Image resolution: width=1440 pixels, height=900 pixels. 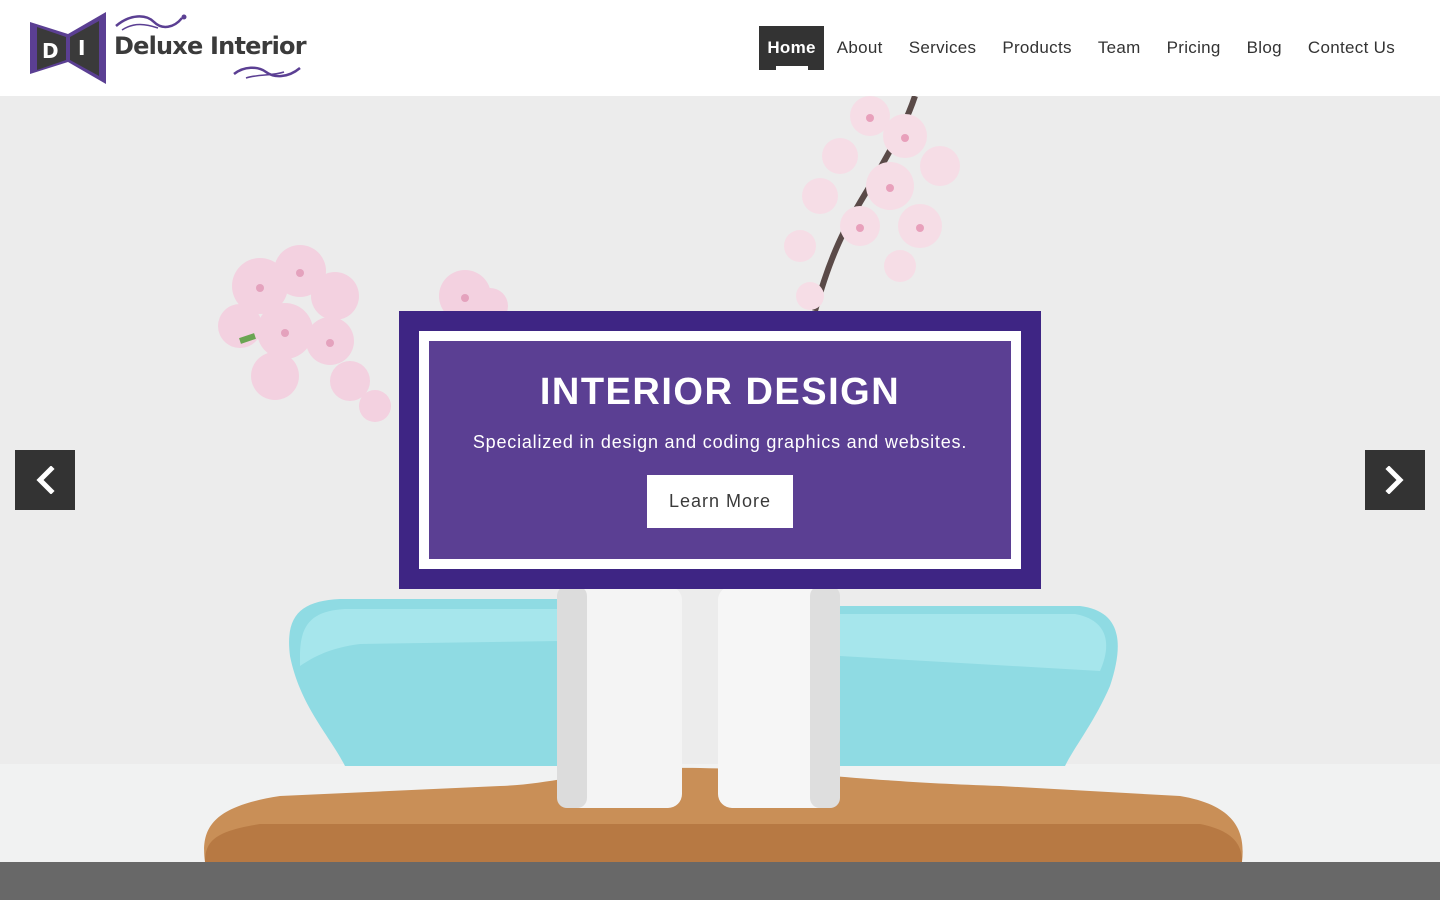 What do you see at coordinates (860, 48) in the screenshot?
I see `nav-about: About` at bounding box center [860, 48].